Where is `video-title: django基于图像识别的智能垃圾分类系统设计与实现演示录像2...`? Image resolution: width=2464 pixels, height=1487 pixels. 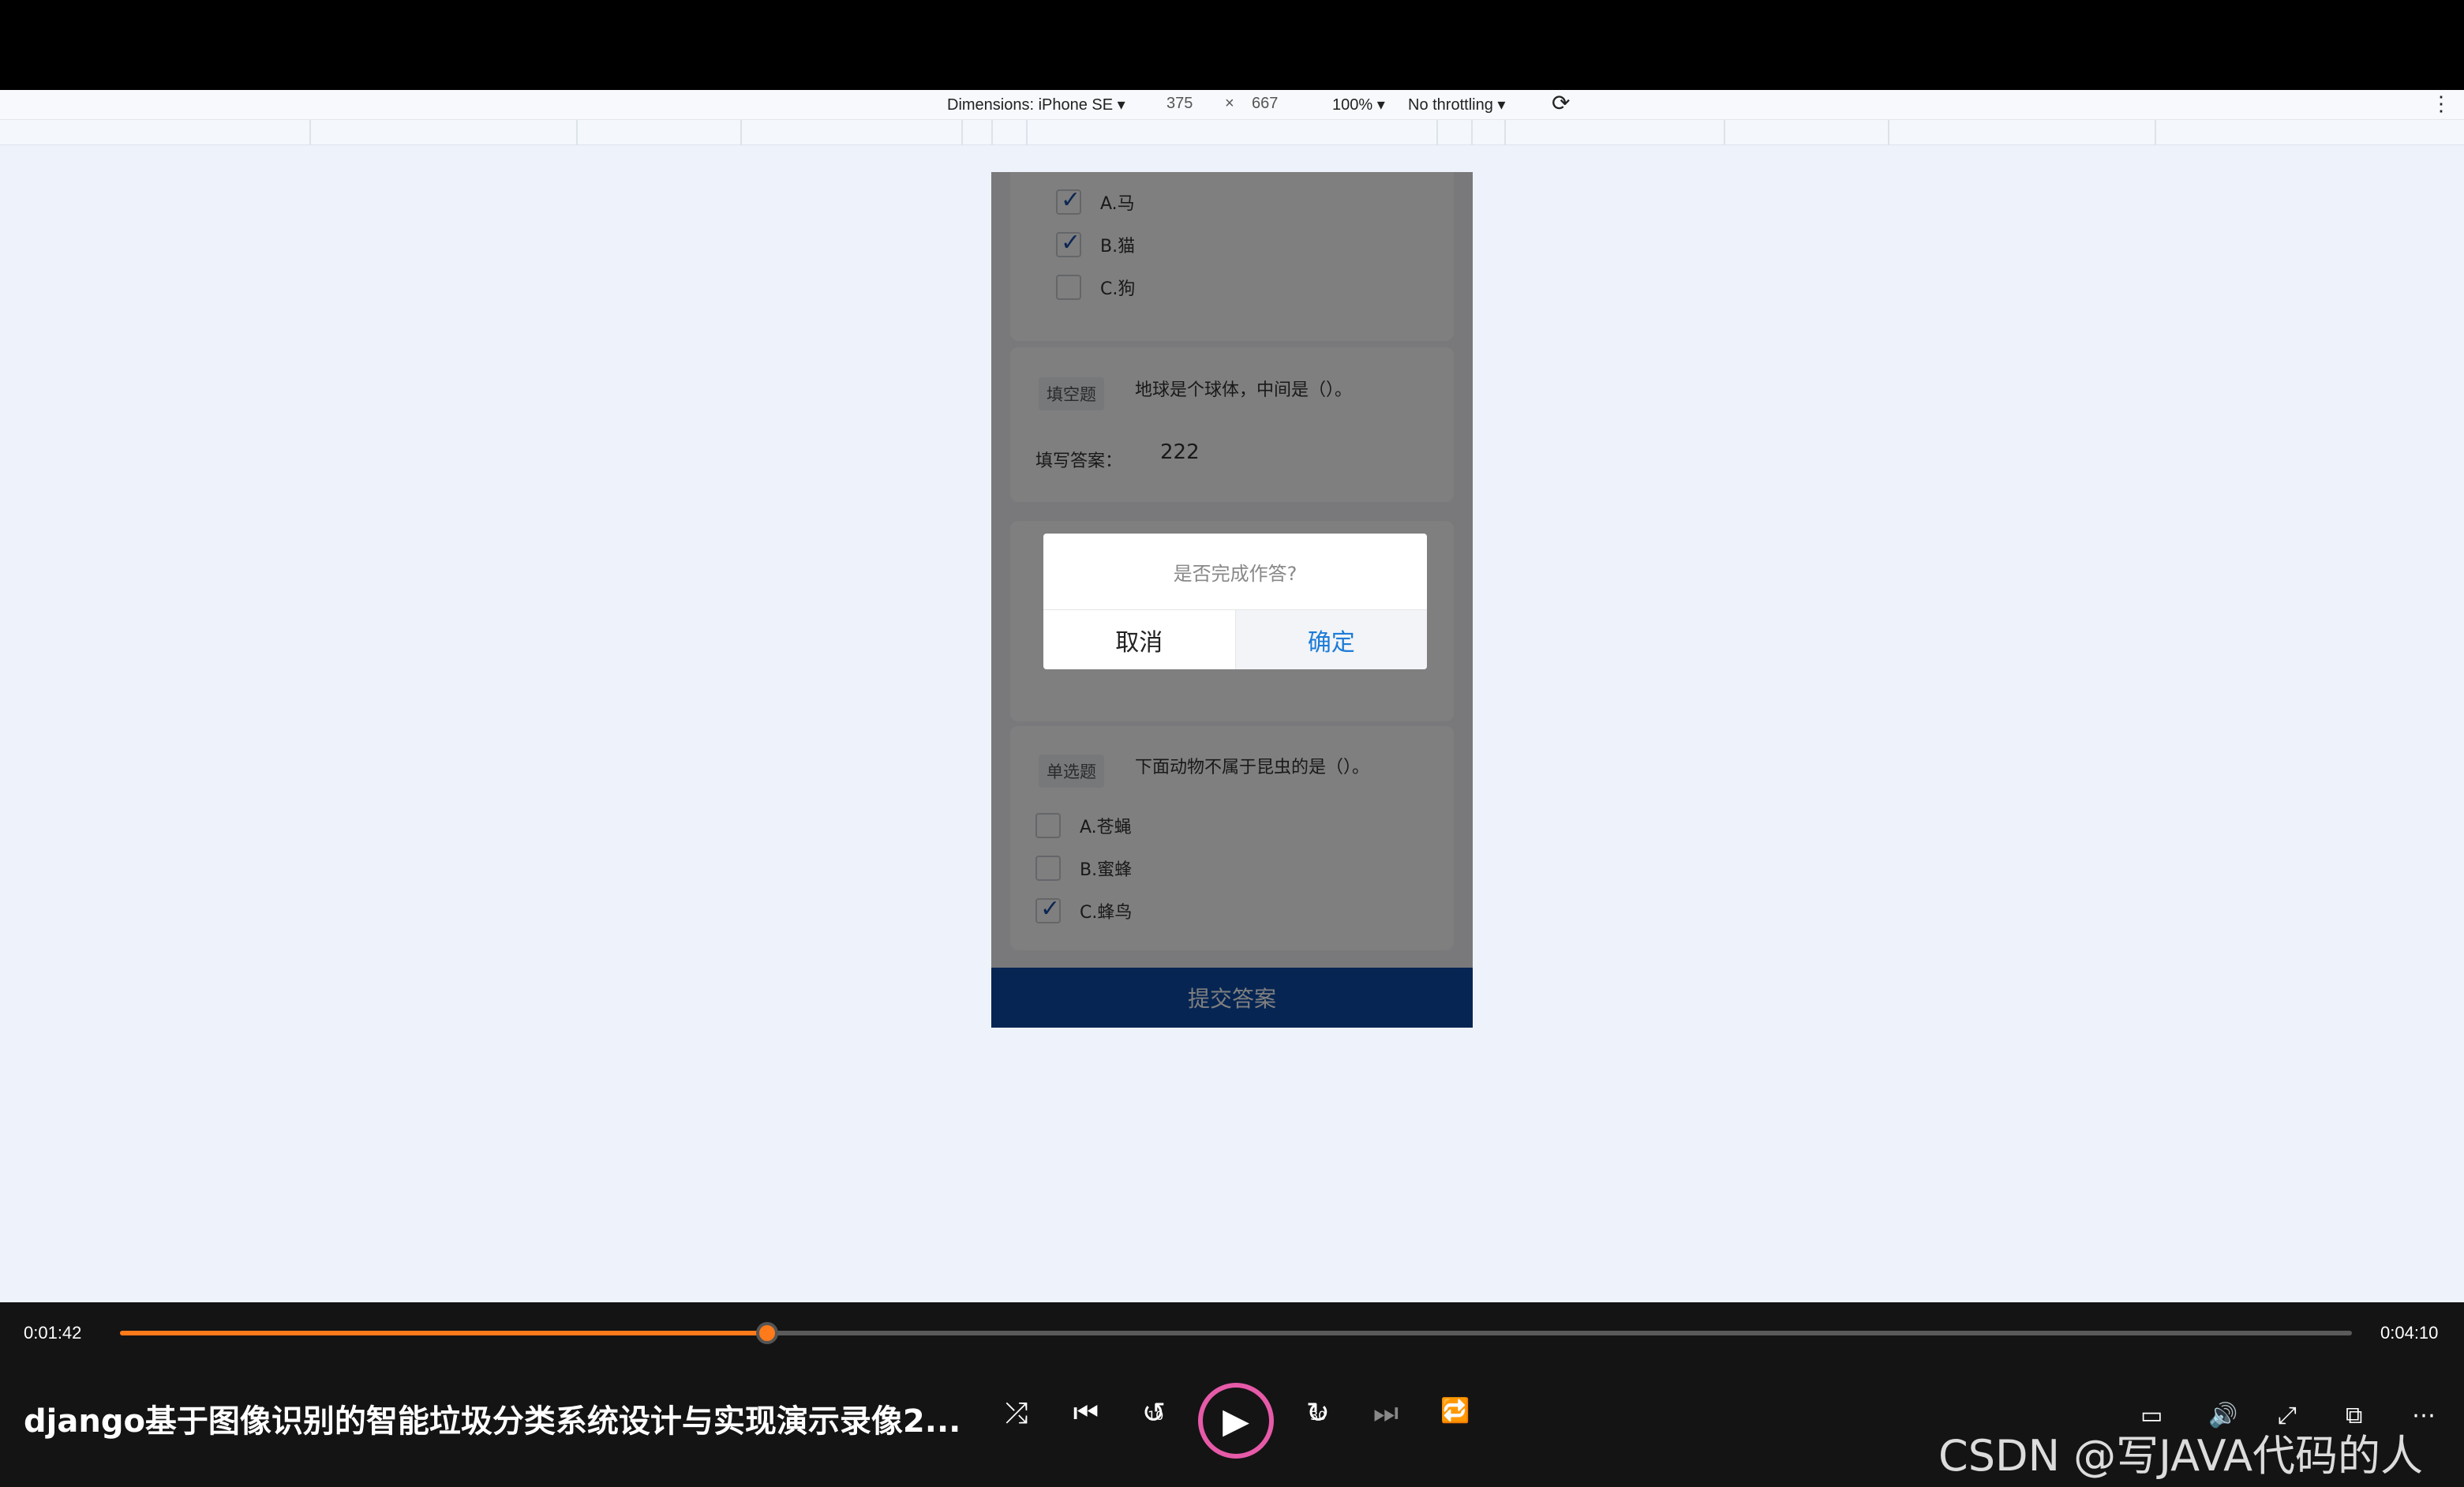
video-title: django基于图像识别的智能垃圾分类系统设计与实现演示录像2... is located at coordinates (492, 1421).